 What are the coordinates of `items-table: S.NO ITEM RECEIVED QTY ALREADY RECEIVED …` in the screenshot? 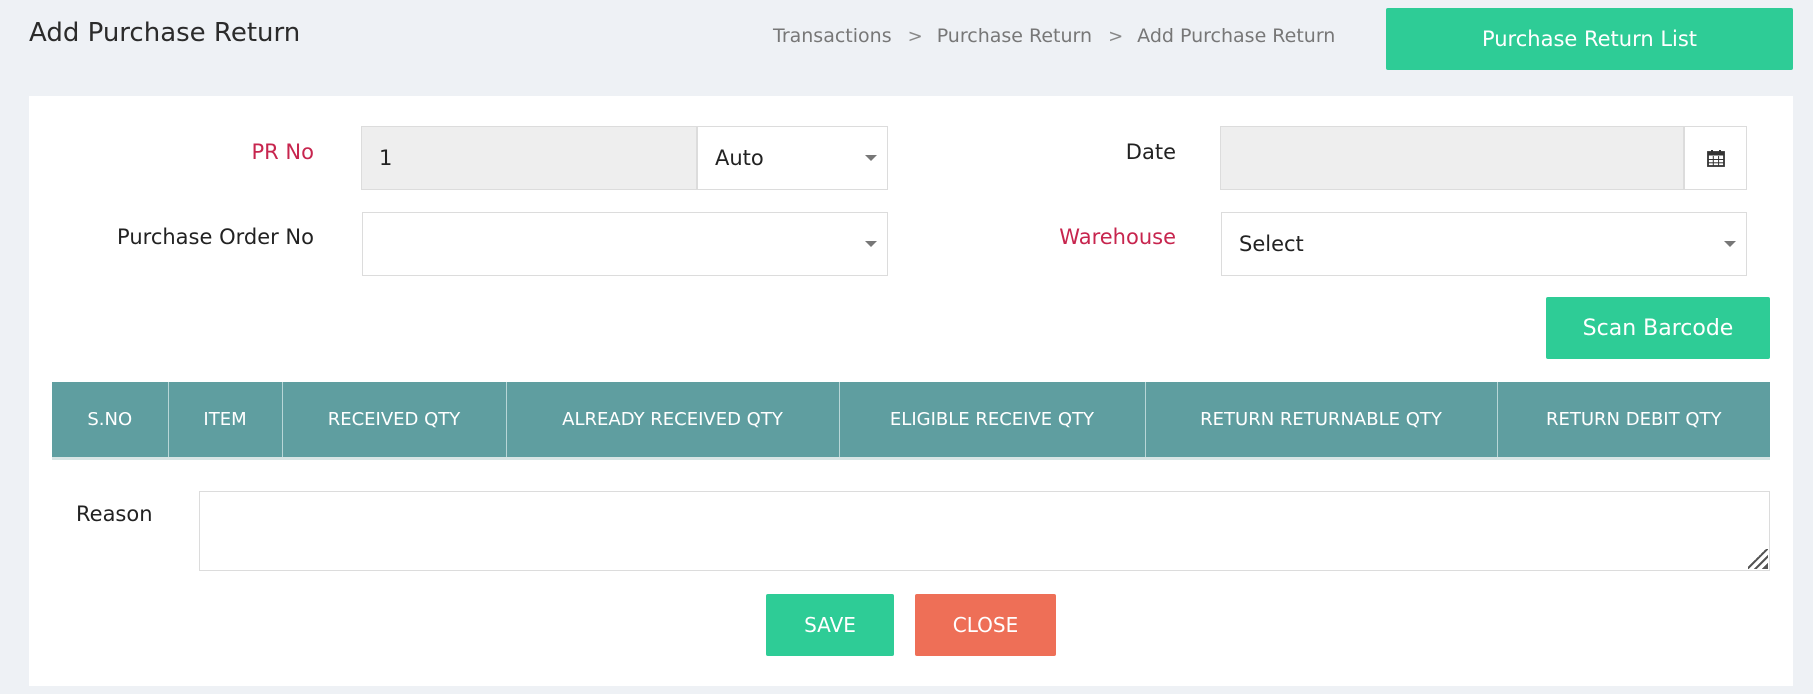 It's located at (911, 421).